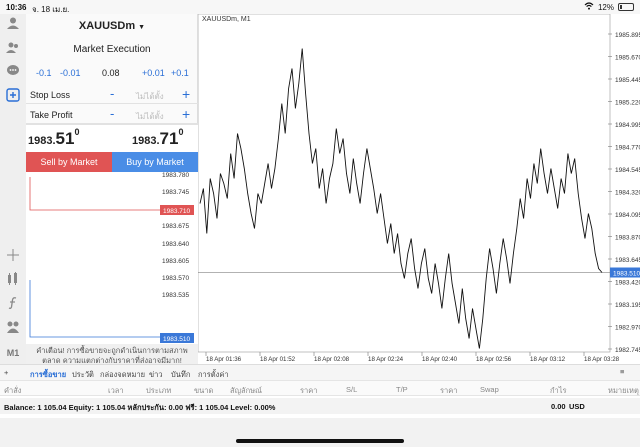 Image resolution: width=640 pixels, height=447 pixels. What do you see at coordinates (13, 25) in the screenshot?
I see `account-icon` at bounding box center [13, 25].